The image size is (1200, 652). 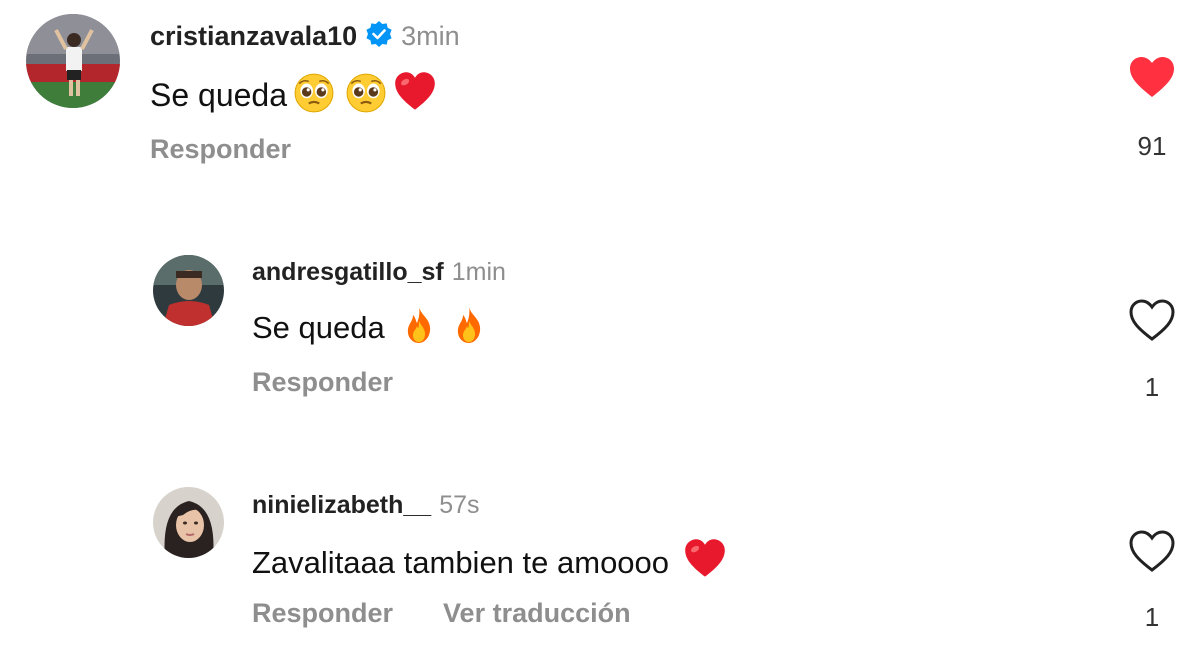 What do you see at coordinates (537, 613) in the screenshot?
I see `translate-button: Ver traducción` at bounding box center [537, 613].